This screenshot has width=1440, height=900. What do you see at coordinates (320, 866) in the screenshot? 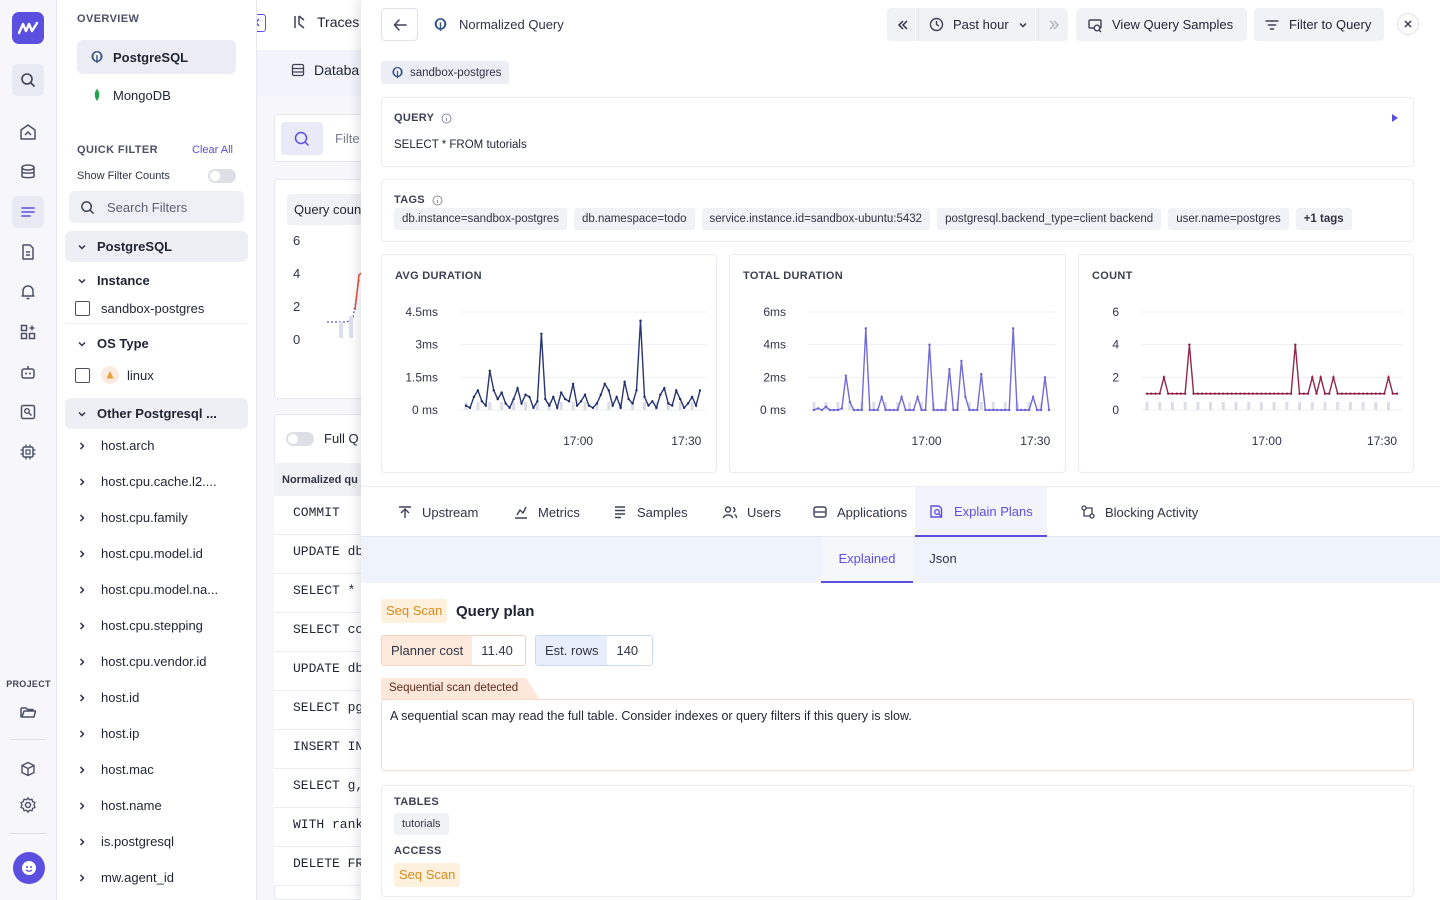
I see `query-row: DELETE FR` at bounding box center [320, 866].